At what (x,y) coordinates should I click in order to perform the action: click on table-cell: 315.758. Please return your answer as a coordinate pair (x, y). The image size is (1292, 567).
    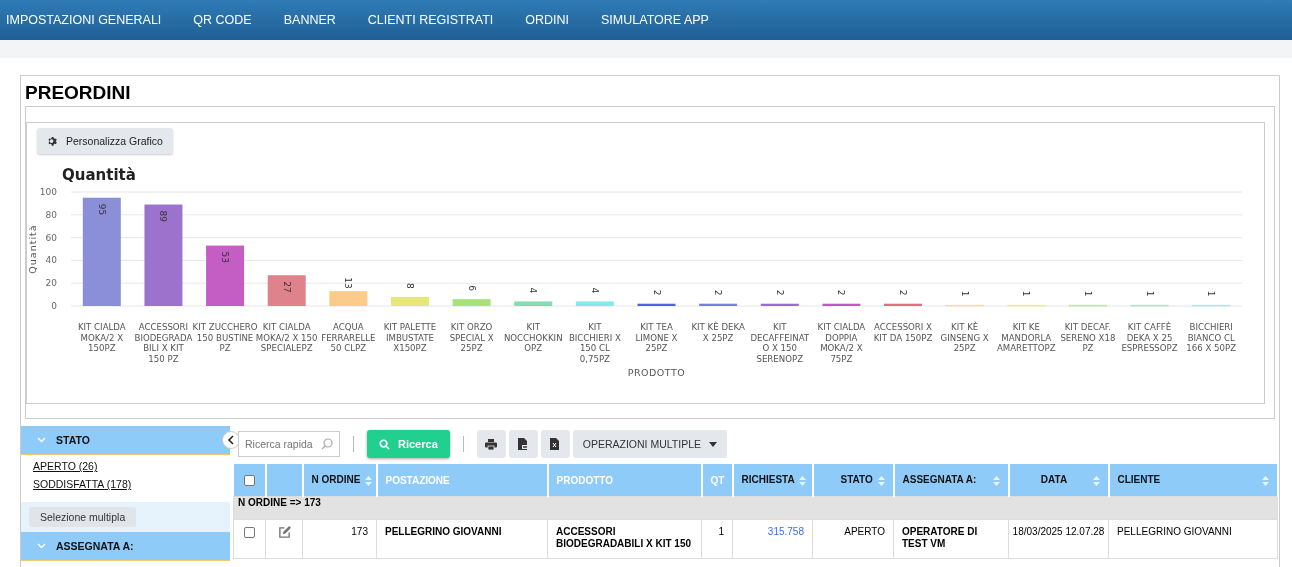
    Looking at the image, I should click on (772, 539).